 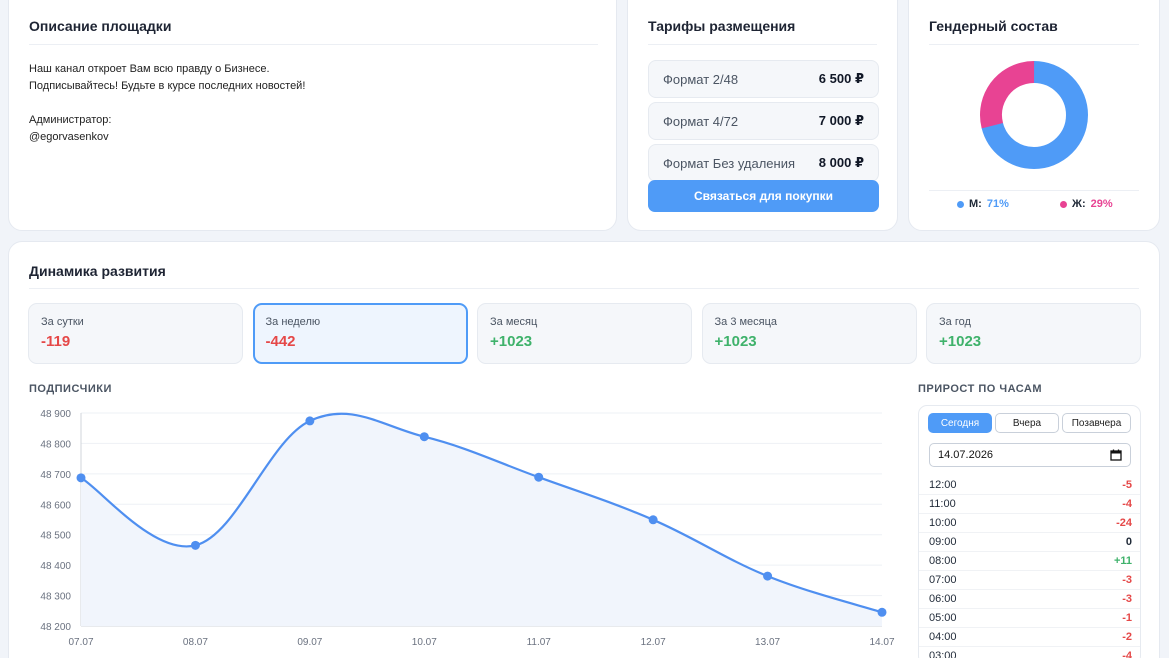 I want to click on hour-value: -24, so click(x=1124, y=523).